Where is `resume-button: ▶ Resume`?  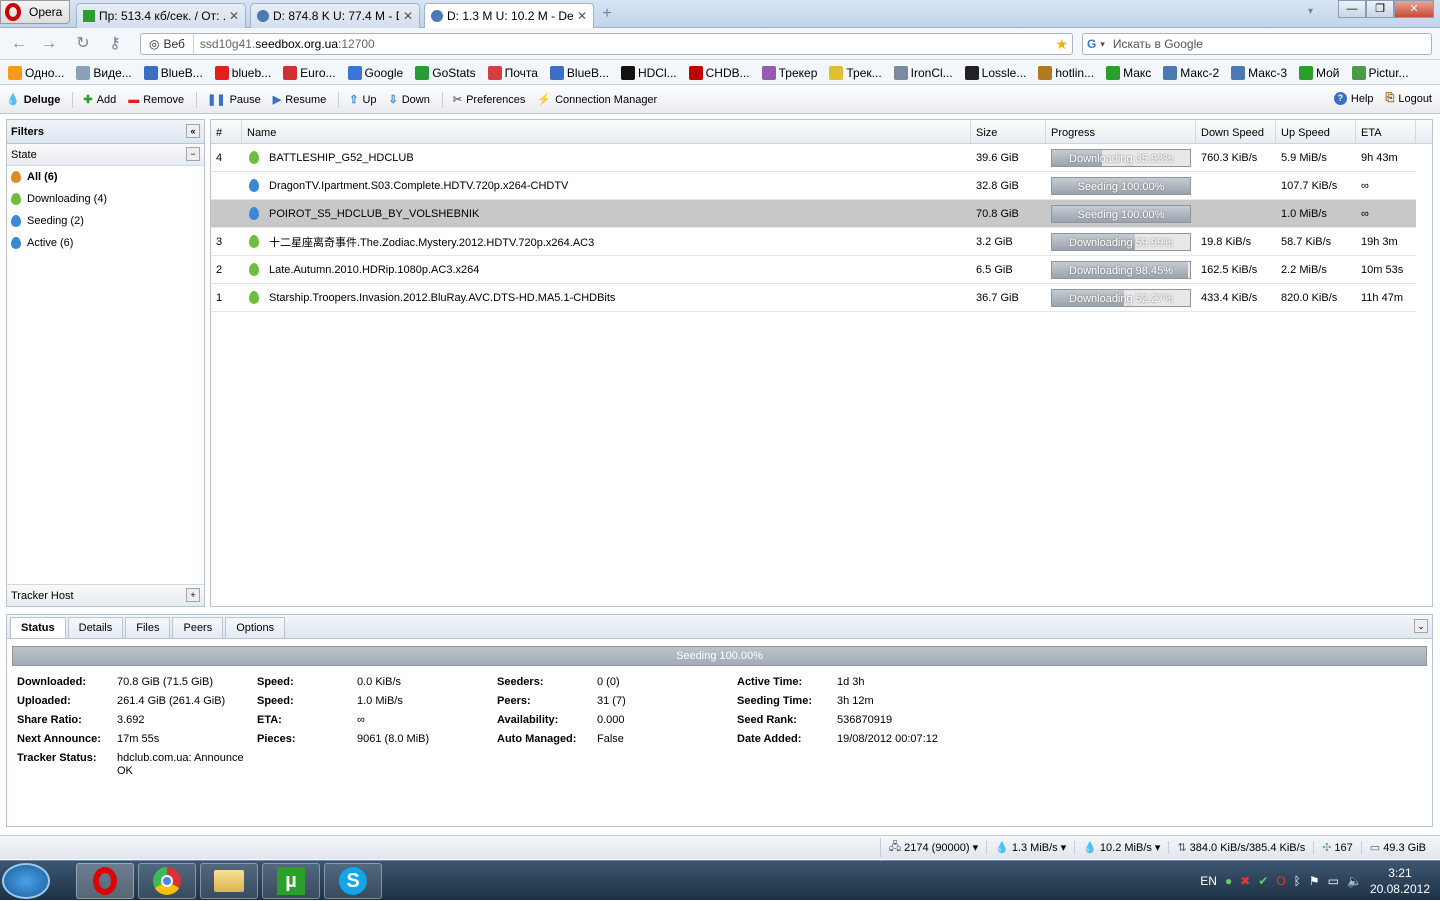 resume-button: ▶ Resume is located at coordinates (299, 100).